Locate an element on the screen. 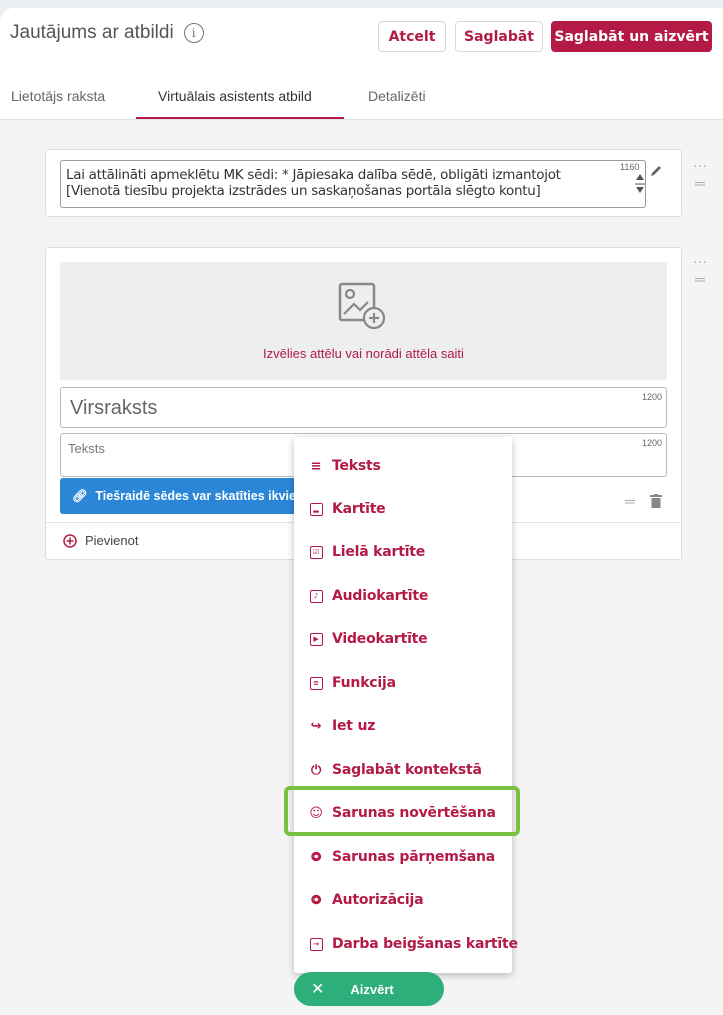 The image size is (723, 1015). menu-item-card: ▂ Kartīte is located at coordinates (347, 509).